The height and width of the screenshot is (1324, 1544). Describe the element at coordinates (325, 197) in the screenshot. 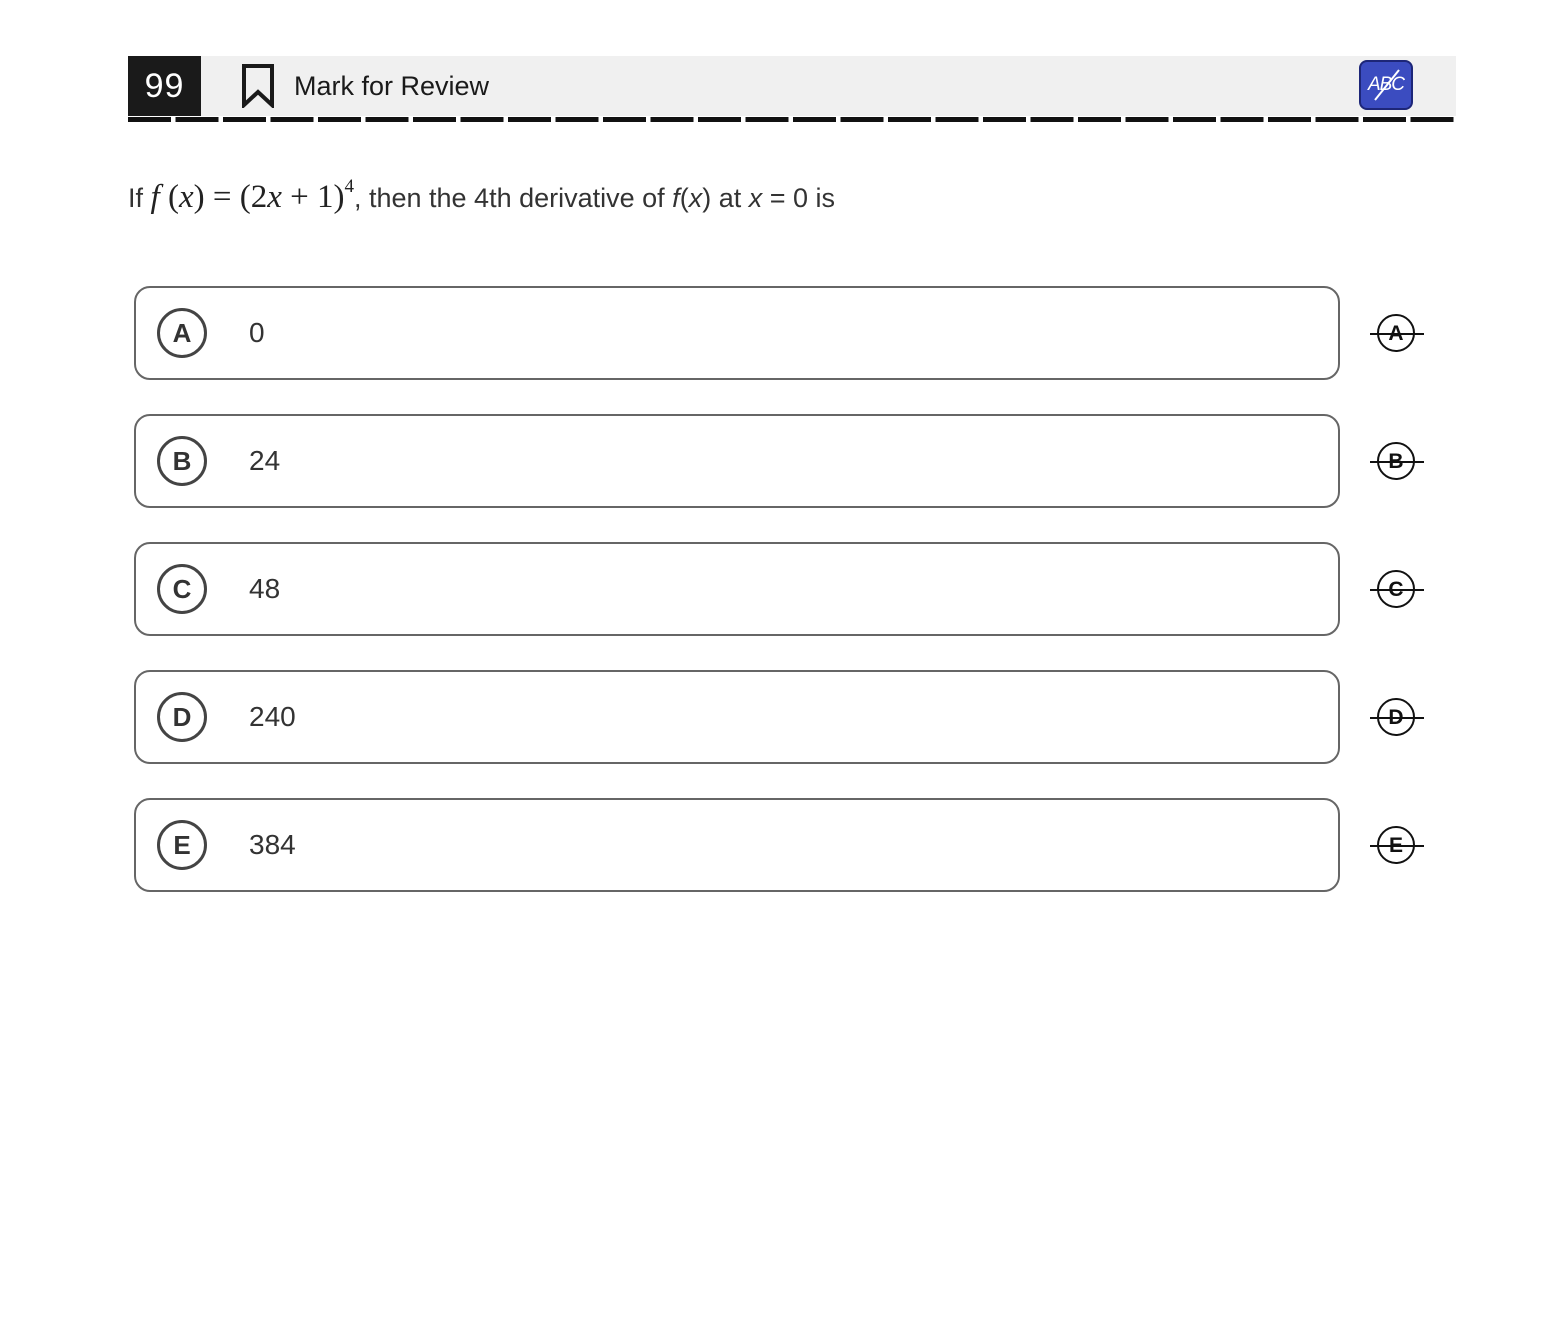

I see `eq-constant: 1` at that location.